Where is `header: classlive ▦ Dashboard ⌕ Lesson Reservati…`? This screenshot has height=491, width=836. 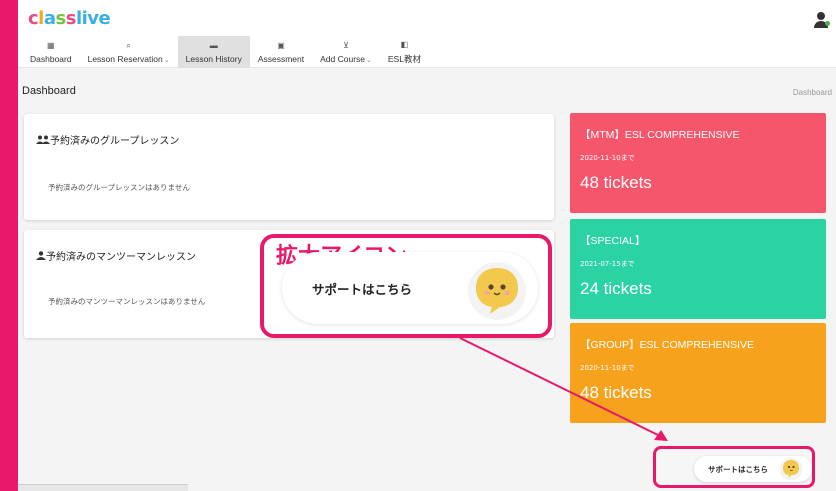
header: classlive ▦ Dashboard ⌕ Lesson Reservati… is located at coordinates (427, 34).